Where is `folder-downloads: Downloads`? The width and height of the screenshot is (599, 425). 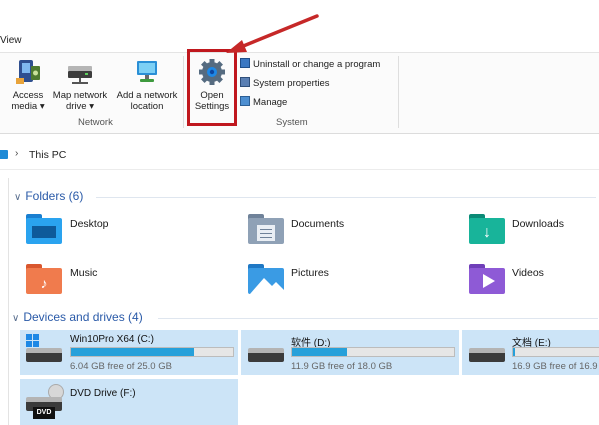 folder-downloads: Downloads is located at coordinates (538, 224).